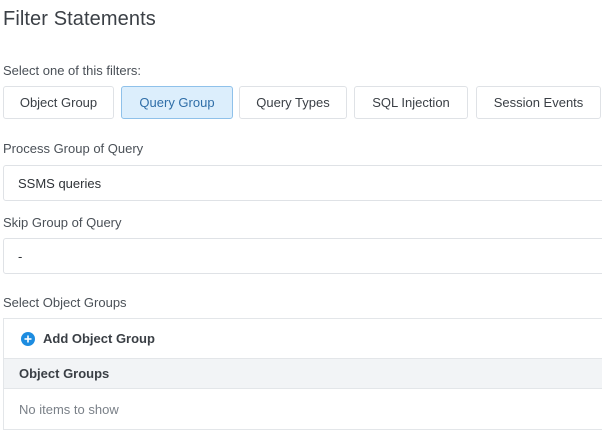 This screenshot has width=602, height=433. I want to click on object-groups-label: Select Object Groups, so click(65, 302).